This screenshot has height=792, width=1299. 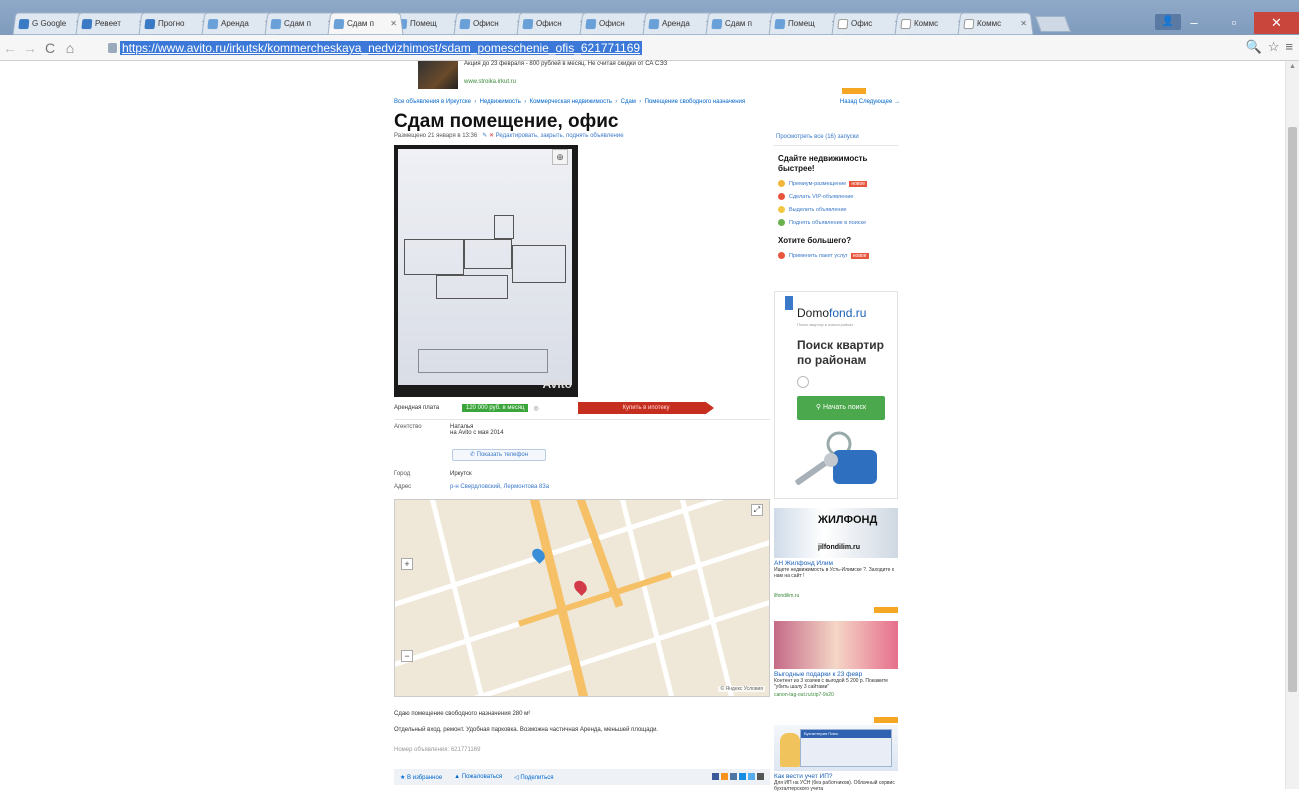 I want to click on floor-plan-image, so click(x=485, y=267).